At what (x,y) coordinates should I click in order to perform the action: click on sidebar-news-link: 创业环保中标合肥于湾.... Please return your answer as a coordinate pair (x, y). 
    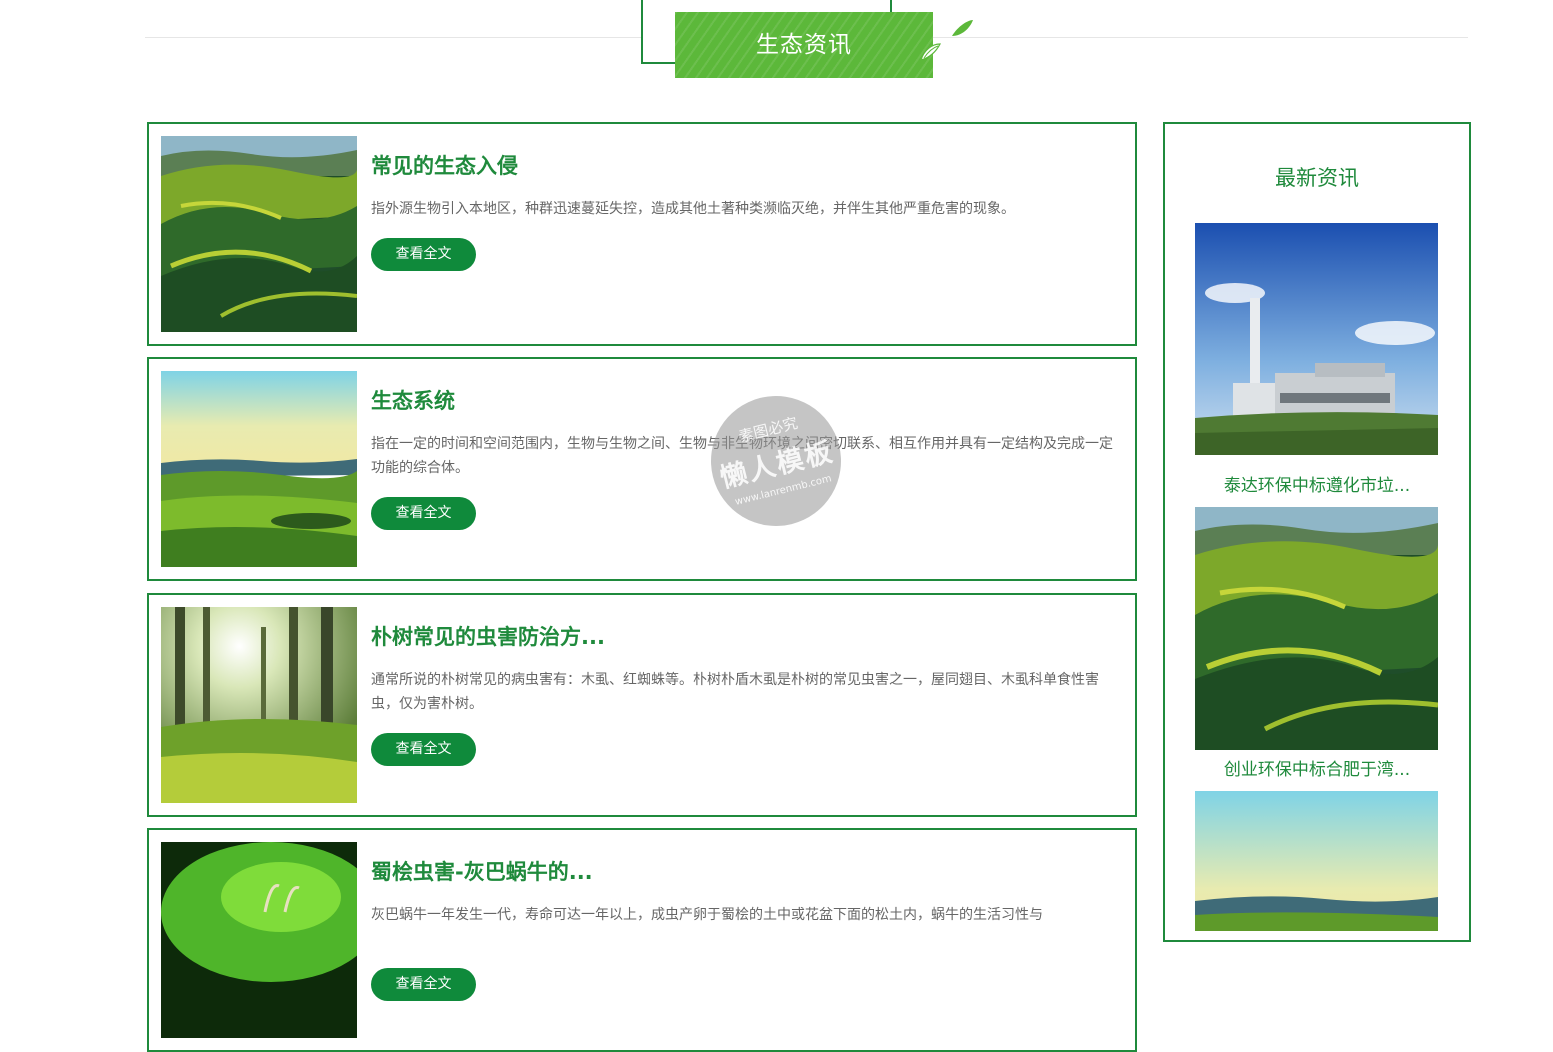
    Looking at the image, I should click on (1317, 767).